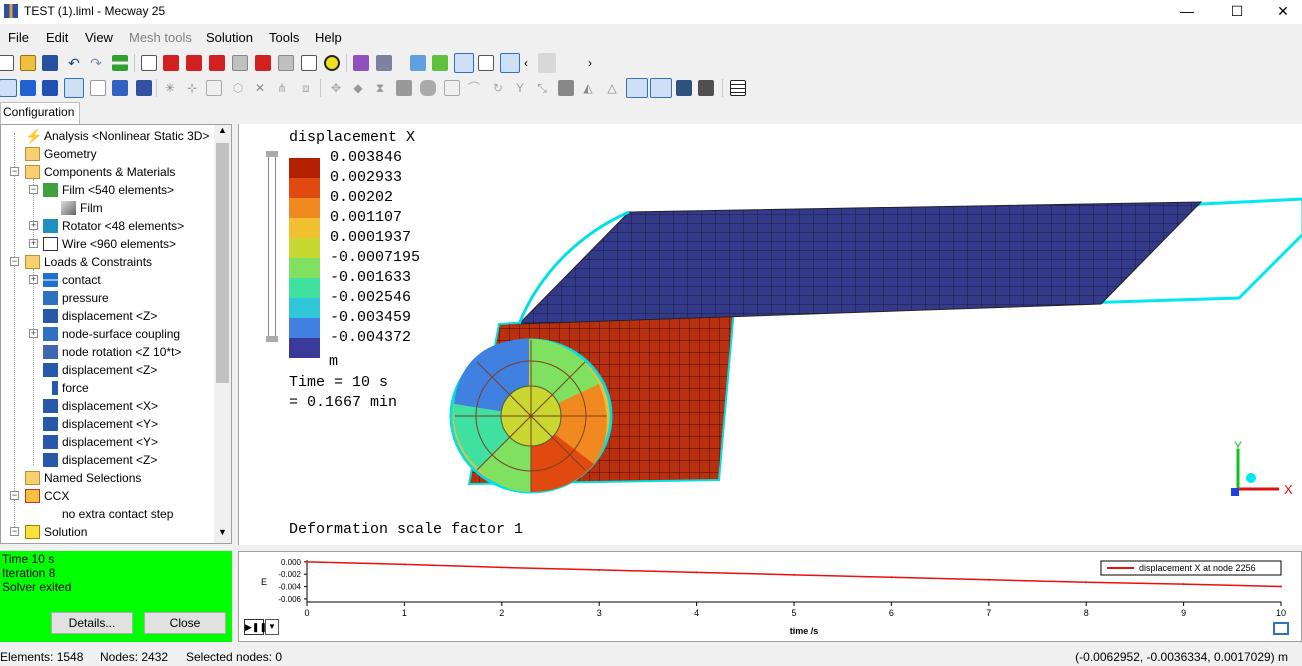  I want to click on tree-scrollbar: ▲ ▼, so click(222, 334).